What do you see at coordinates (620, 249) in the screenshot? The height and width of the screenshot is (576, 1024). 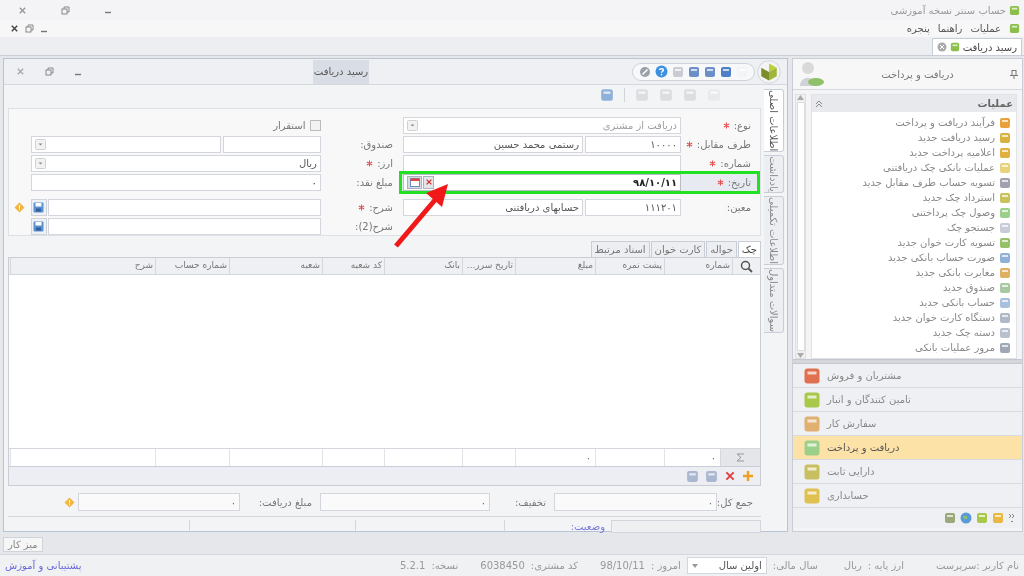 I see `grid-tab: اسناد مرتبط` at bounding box center [620, 249].